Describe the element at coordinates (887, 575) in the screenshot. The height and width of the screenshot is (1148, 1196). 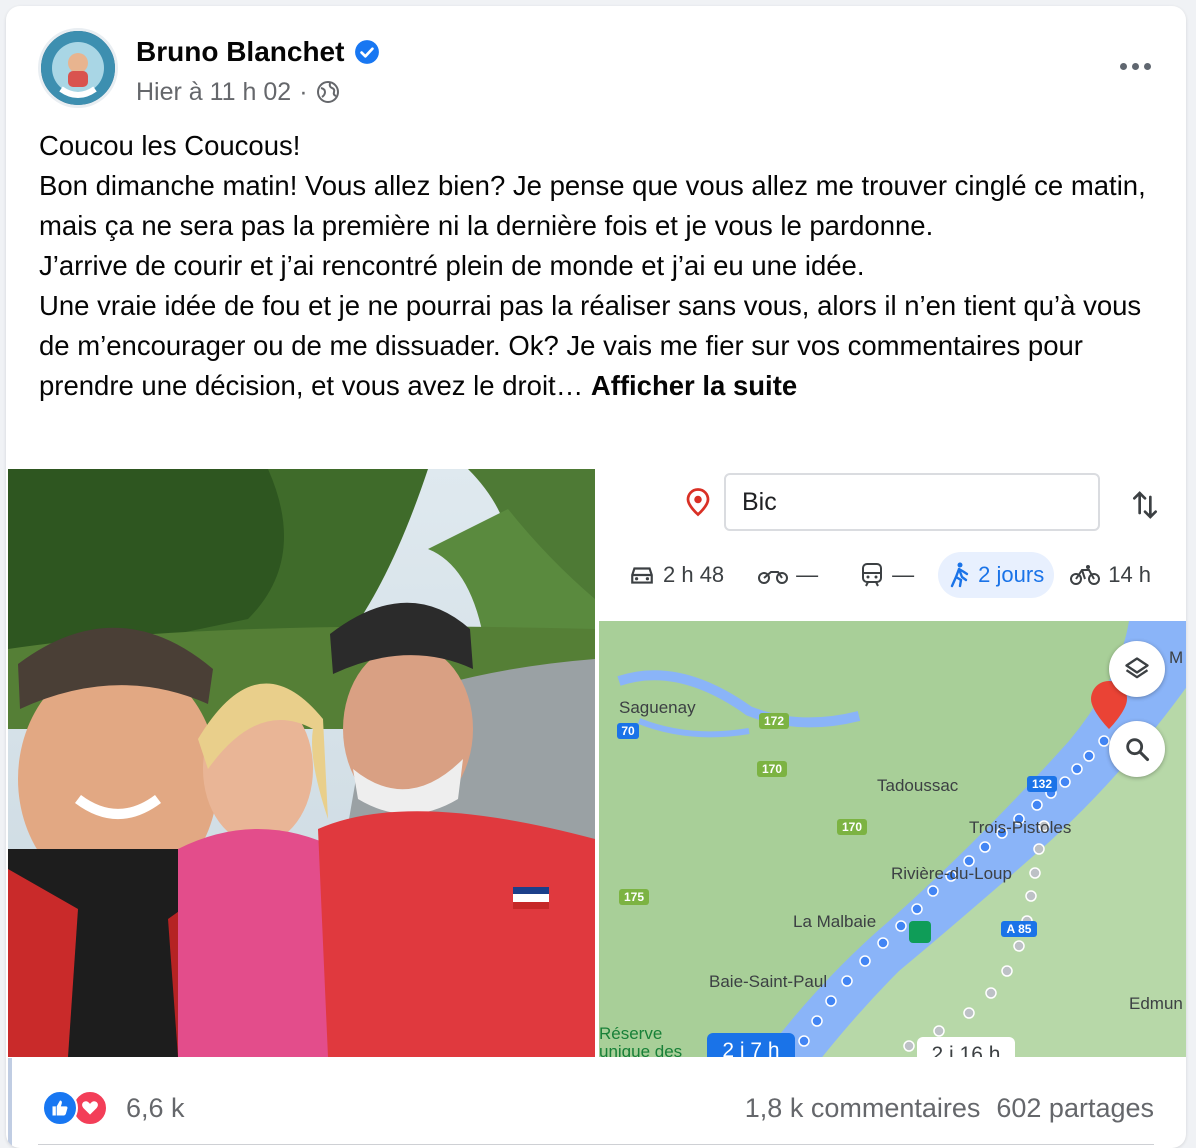
I see `mode-transit: —` at that location.